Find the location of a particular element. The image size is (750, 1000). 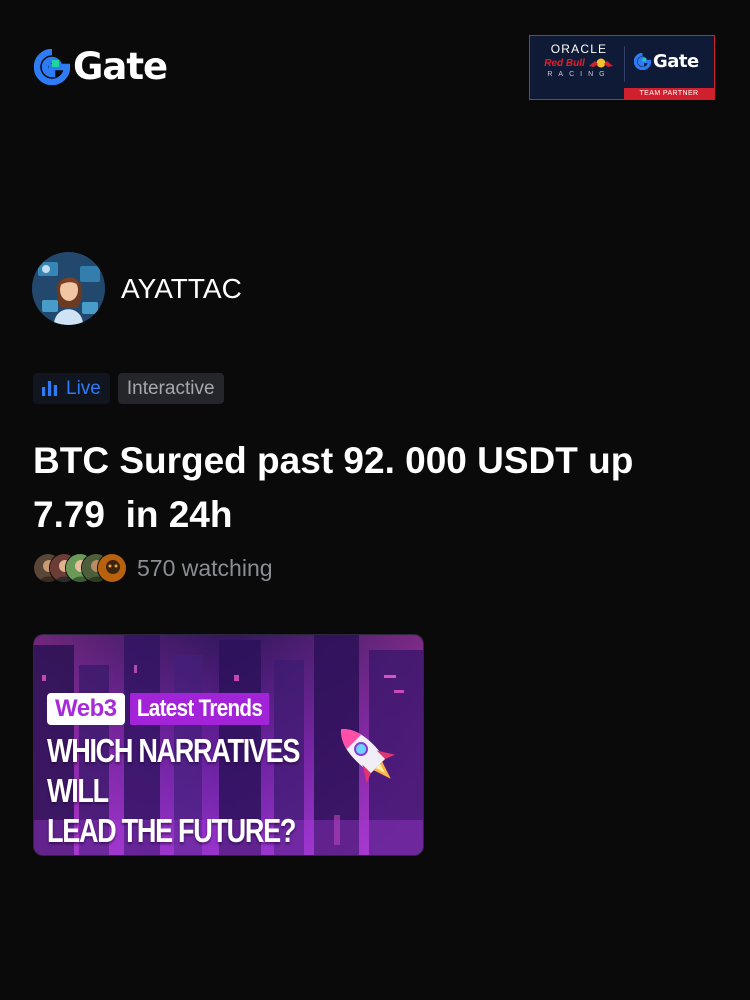

racing-text: RACING is located at coordinates (579, 74).